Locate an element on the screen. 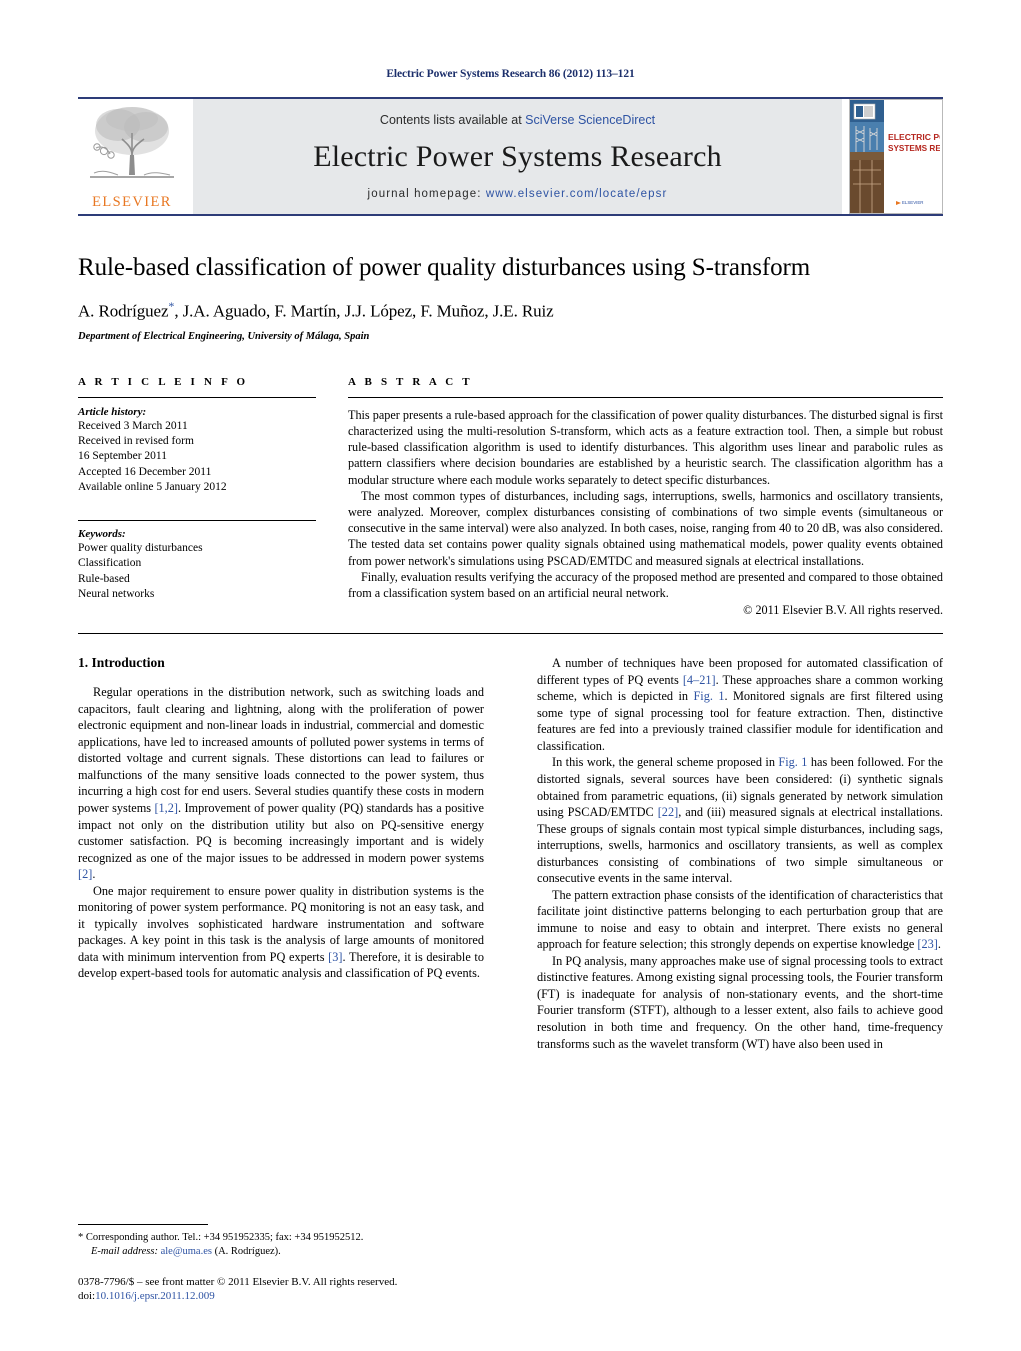  history-item: Accepted 16 December 2011 is located at coordinates (145, 471).